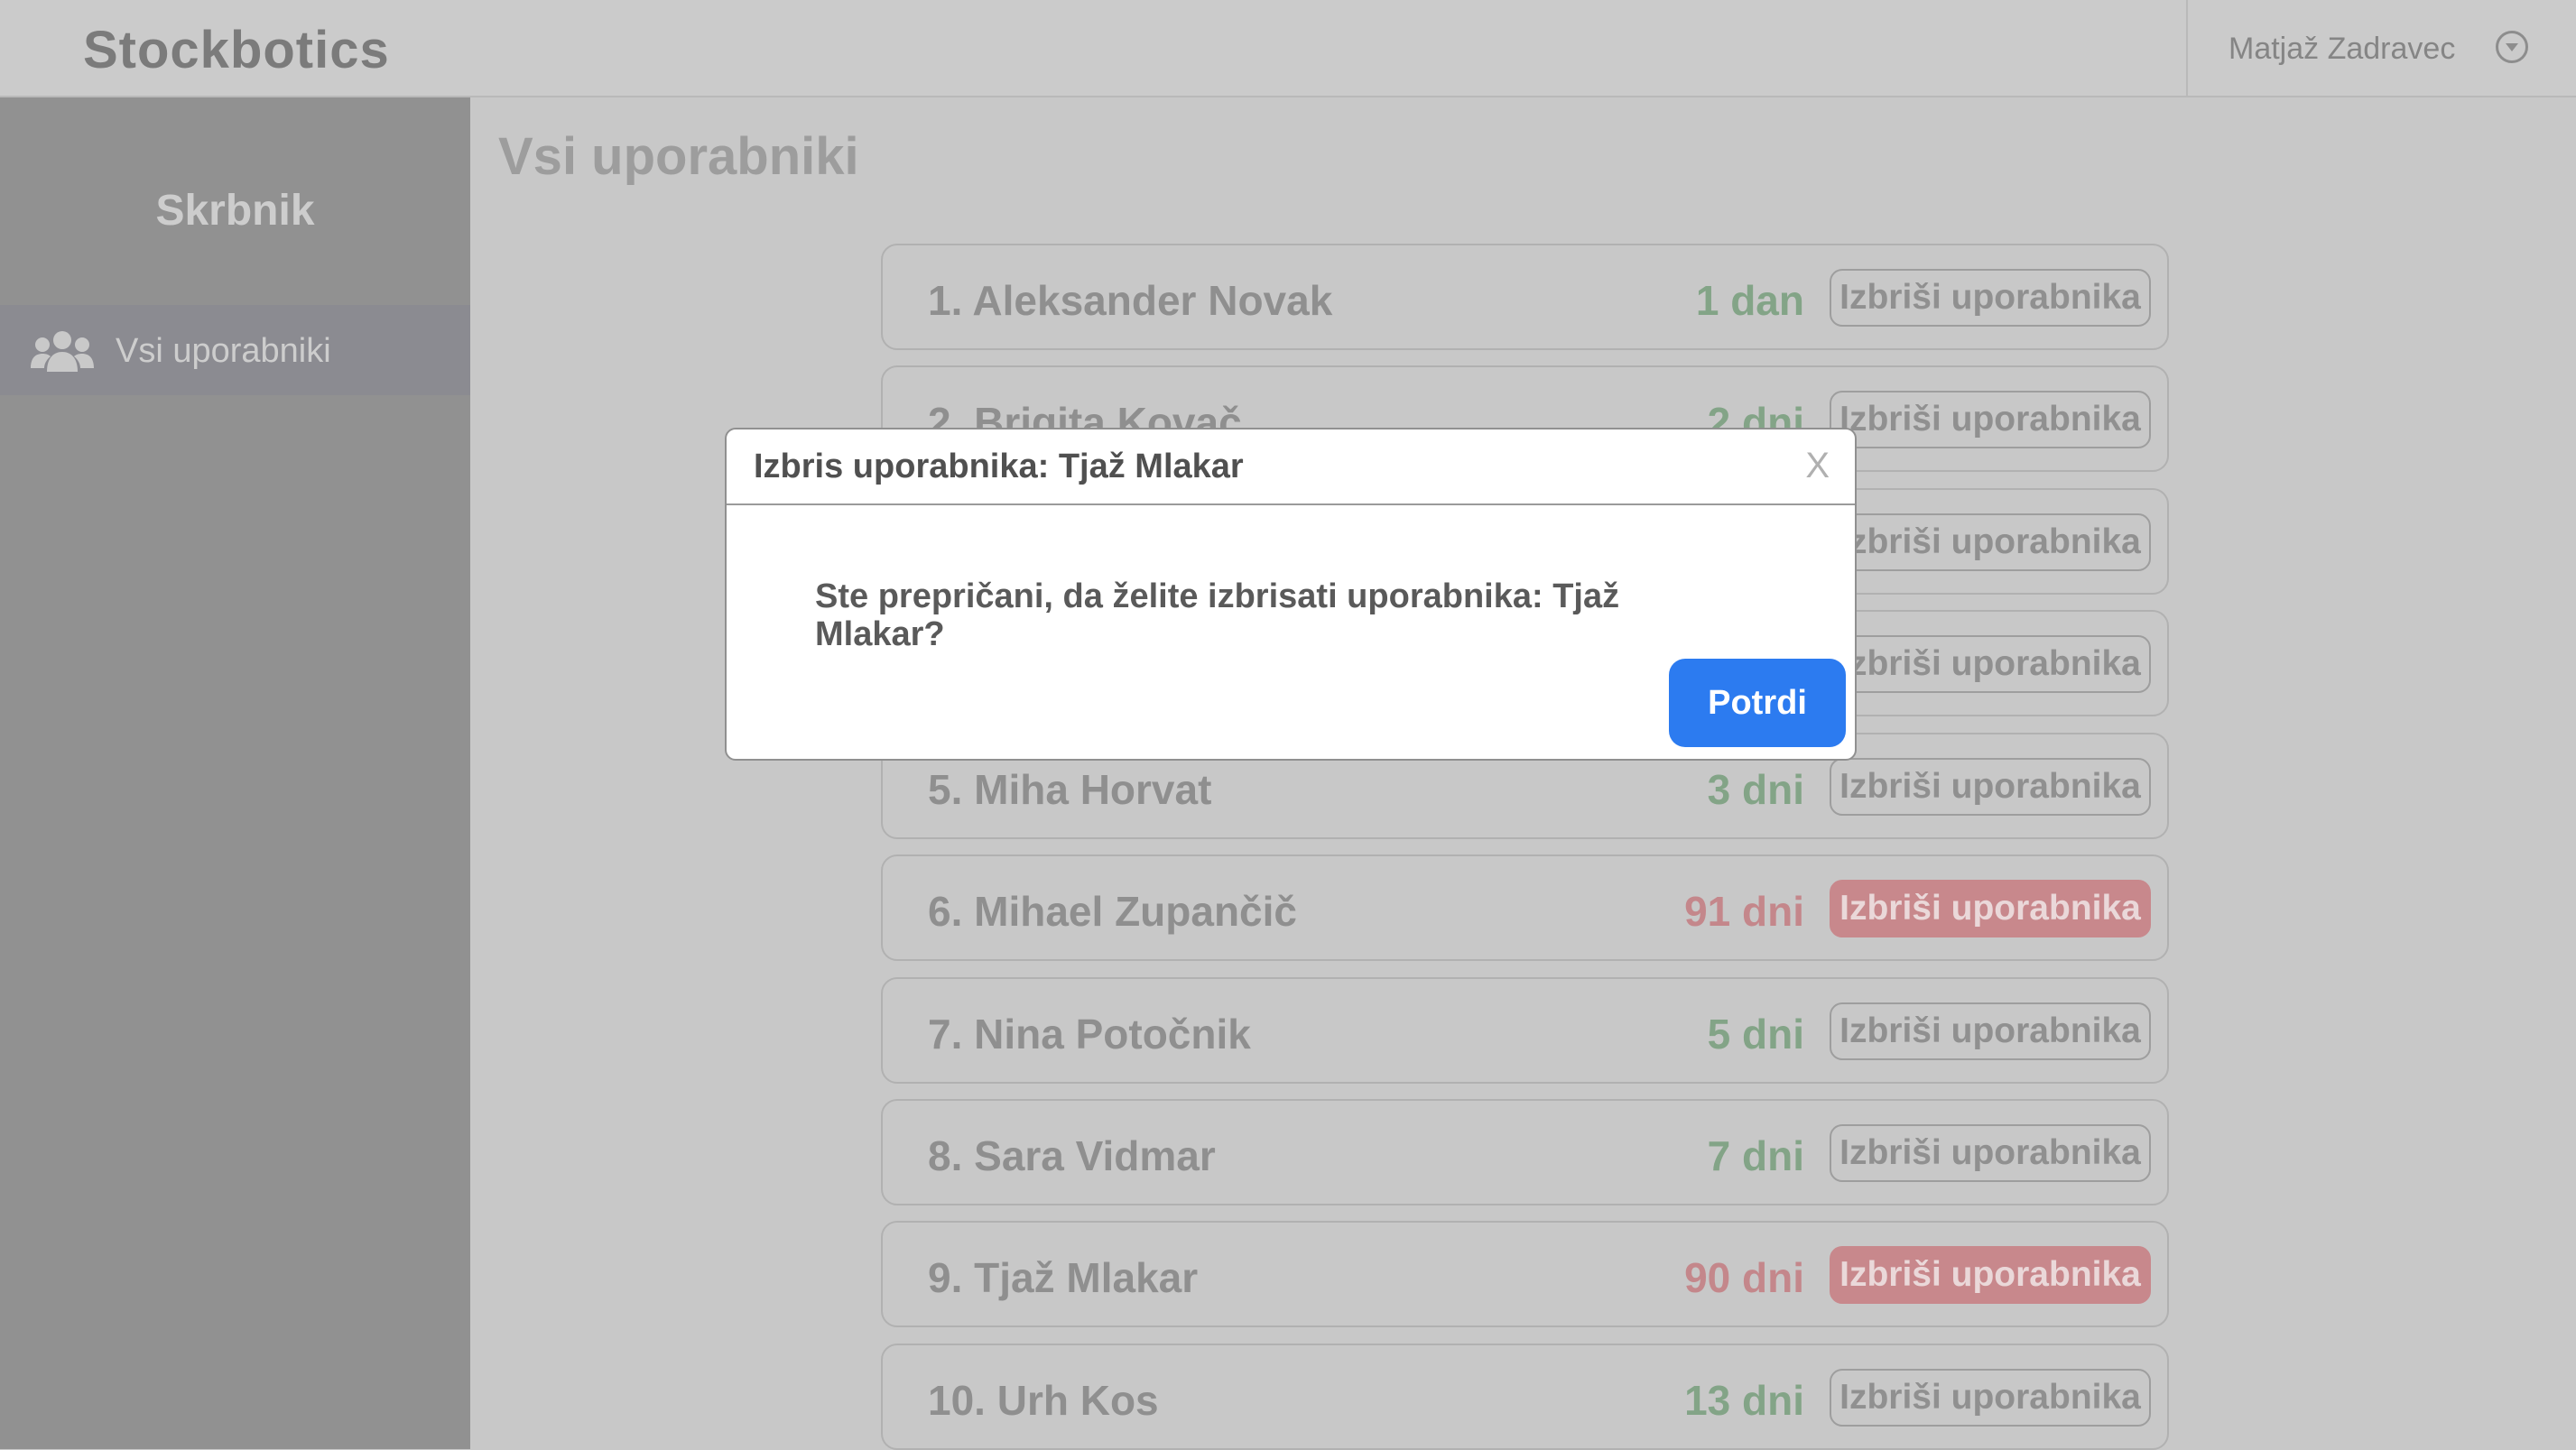 The height and width of the screenshot is (1450, 2576). I want to click on user-row-days: 13 dni, so click(1744, 1400).